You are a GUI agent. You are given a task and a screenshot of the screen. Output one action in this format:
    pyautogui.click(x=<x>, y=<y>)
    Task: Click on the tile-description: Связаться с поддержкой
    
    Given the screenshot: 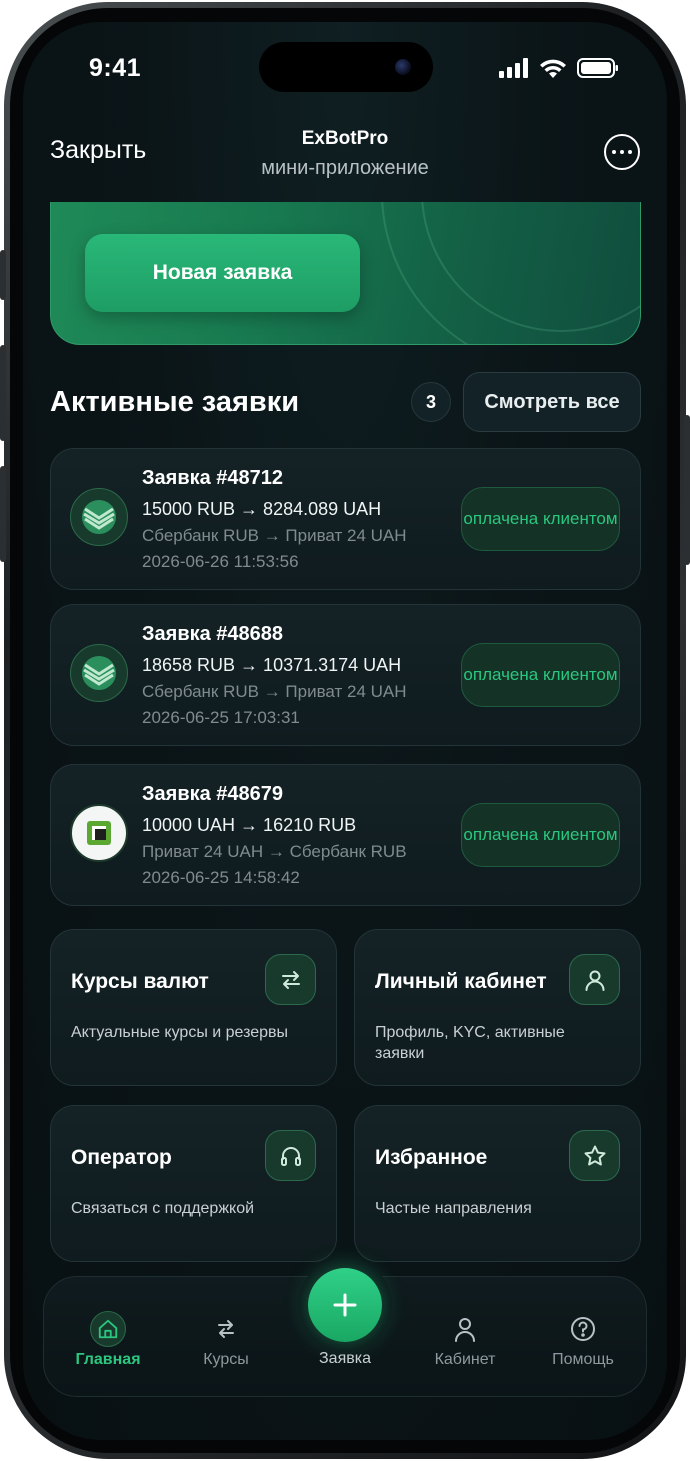 What is the action you would take?
    pyautogui.click(x=163, y=1208)
    